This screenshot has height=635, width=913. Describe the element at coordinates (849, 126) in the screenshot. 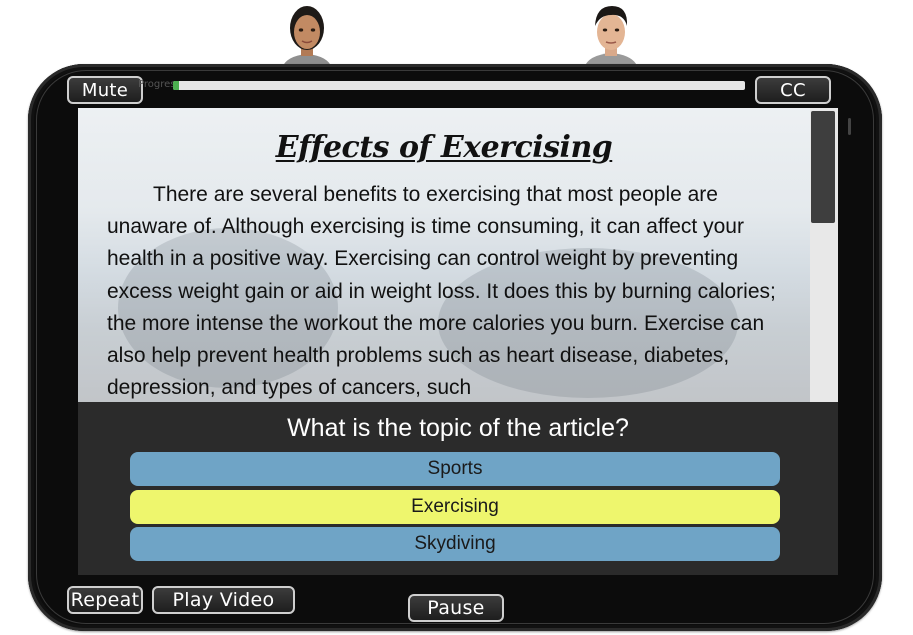

I see `camera-dot` at that location.